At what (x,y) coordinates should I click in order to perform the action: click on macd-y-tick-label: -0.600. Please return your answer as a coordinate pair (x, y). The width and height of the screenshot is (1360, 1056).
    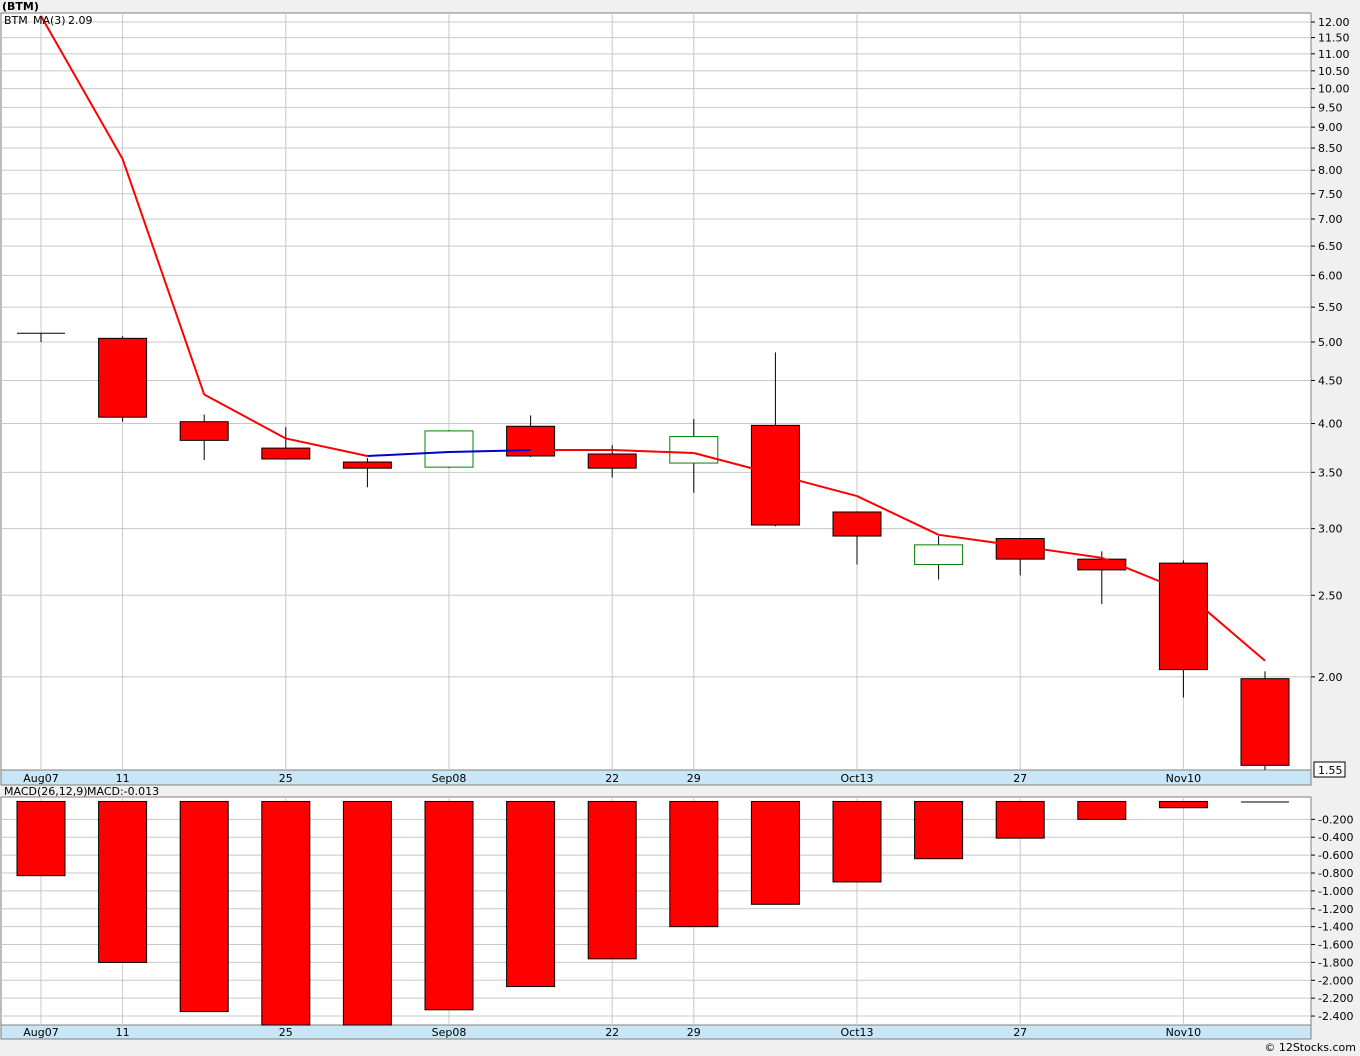
    Looking at the image, I should click on (1335, 855).